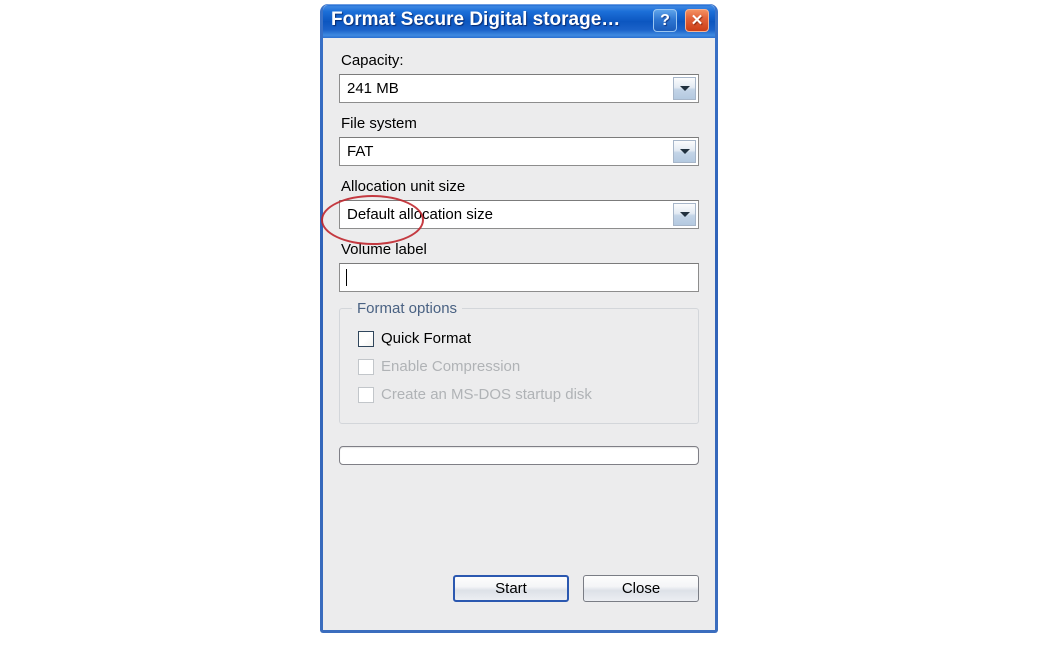 This screenshot has height=647, width=1057. What do you see at coordinates (360, 151) in the screenshot?
I see `file-system-value: FAT` at bounding box center [360, 151].